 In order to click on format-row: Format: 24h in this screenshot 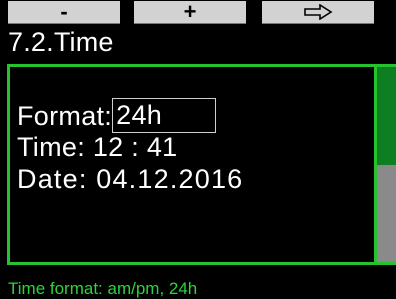, I will do `click(117, 115)`.